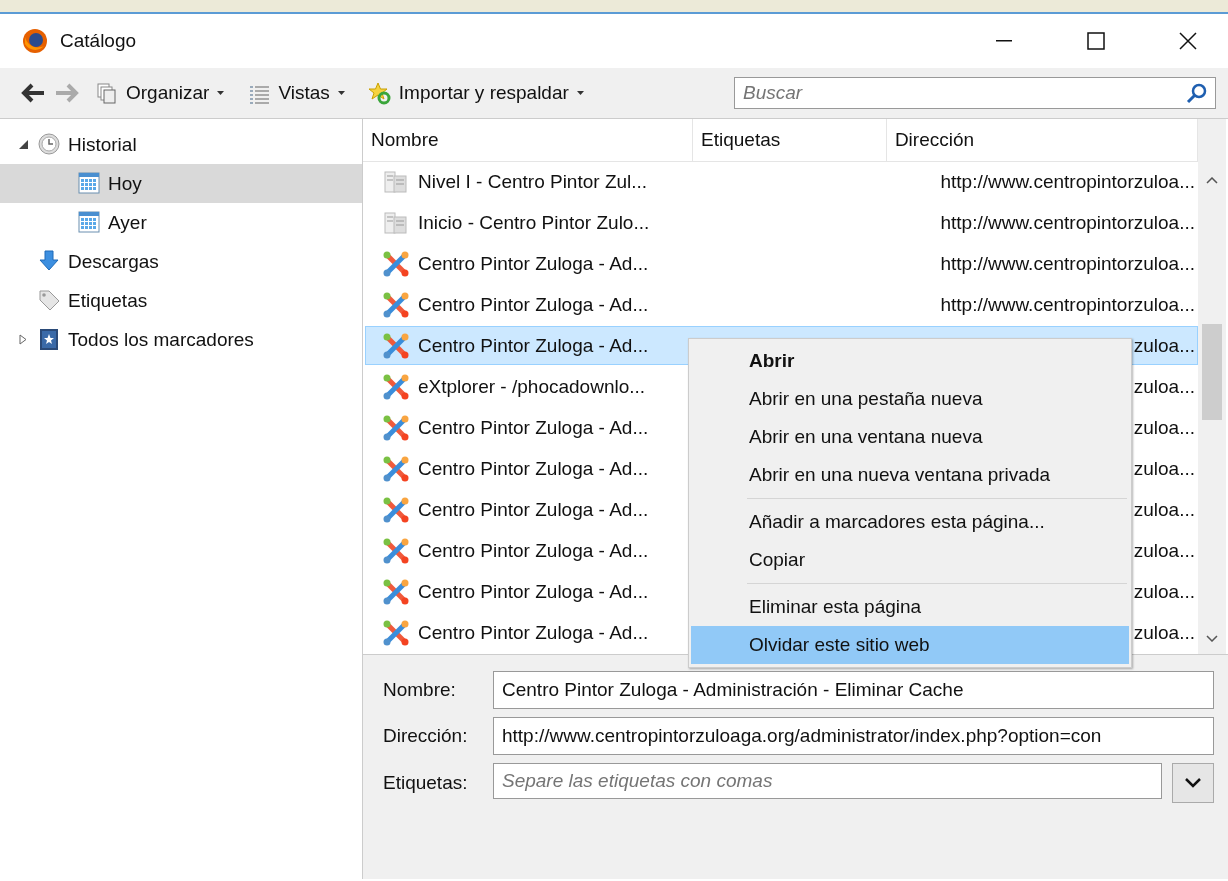 The height and width of the screenshot is (881, 1228). Describe the element at coordinates (99, 41) in the screenshot. I see `window-title: Catálogo` at that location.